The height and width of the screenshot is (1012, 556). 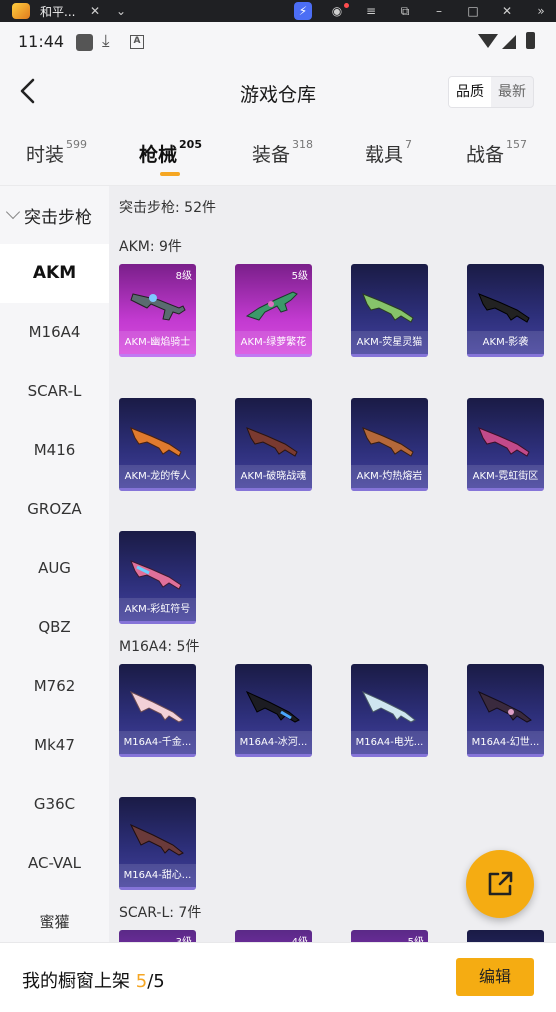 What do you see at coordinates (158, 155) in the screenshot?
I see `tab-label: 枪械` at bounding box center [158, 155].